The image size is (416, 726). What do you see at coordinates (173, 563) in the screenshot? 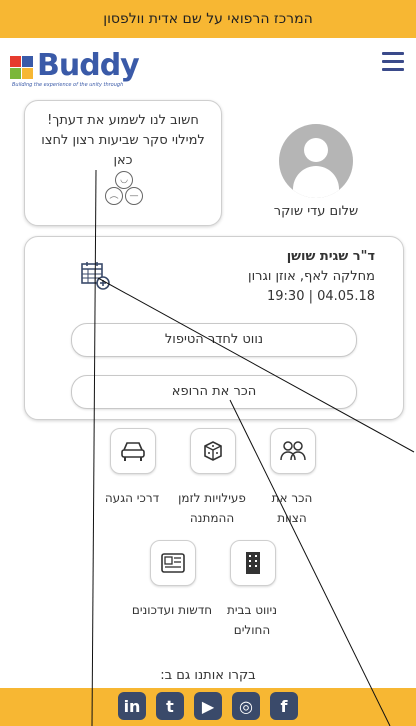
I see `newspaper-icon` at bounding box center [173, 563].